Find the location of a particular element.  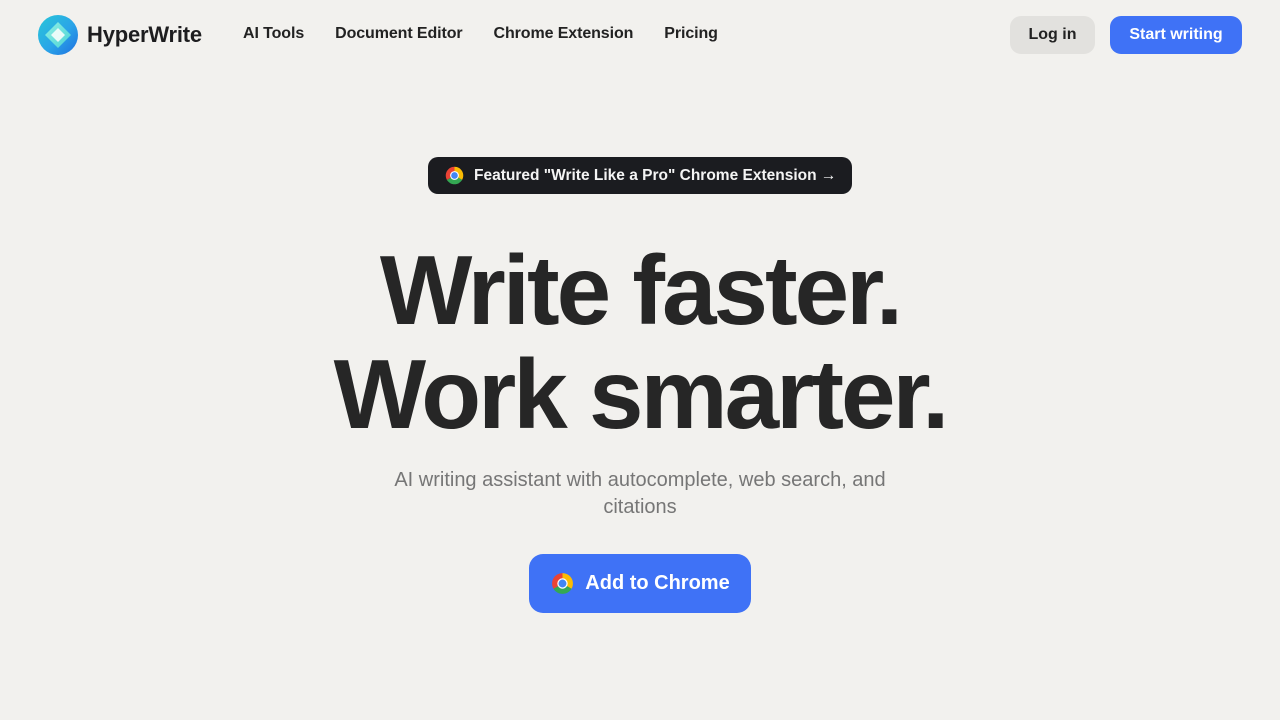

add-to-chrome-button: Add to Chrome is located at coordinates (640, 583).